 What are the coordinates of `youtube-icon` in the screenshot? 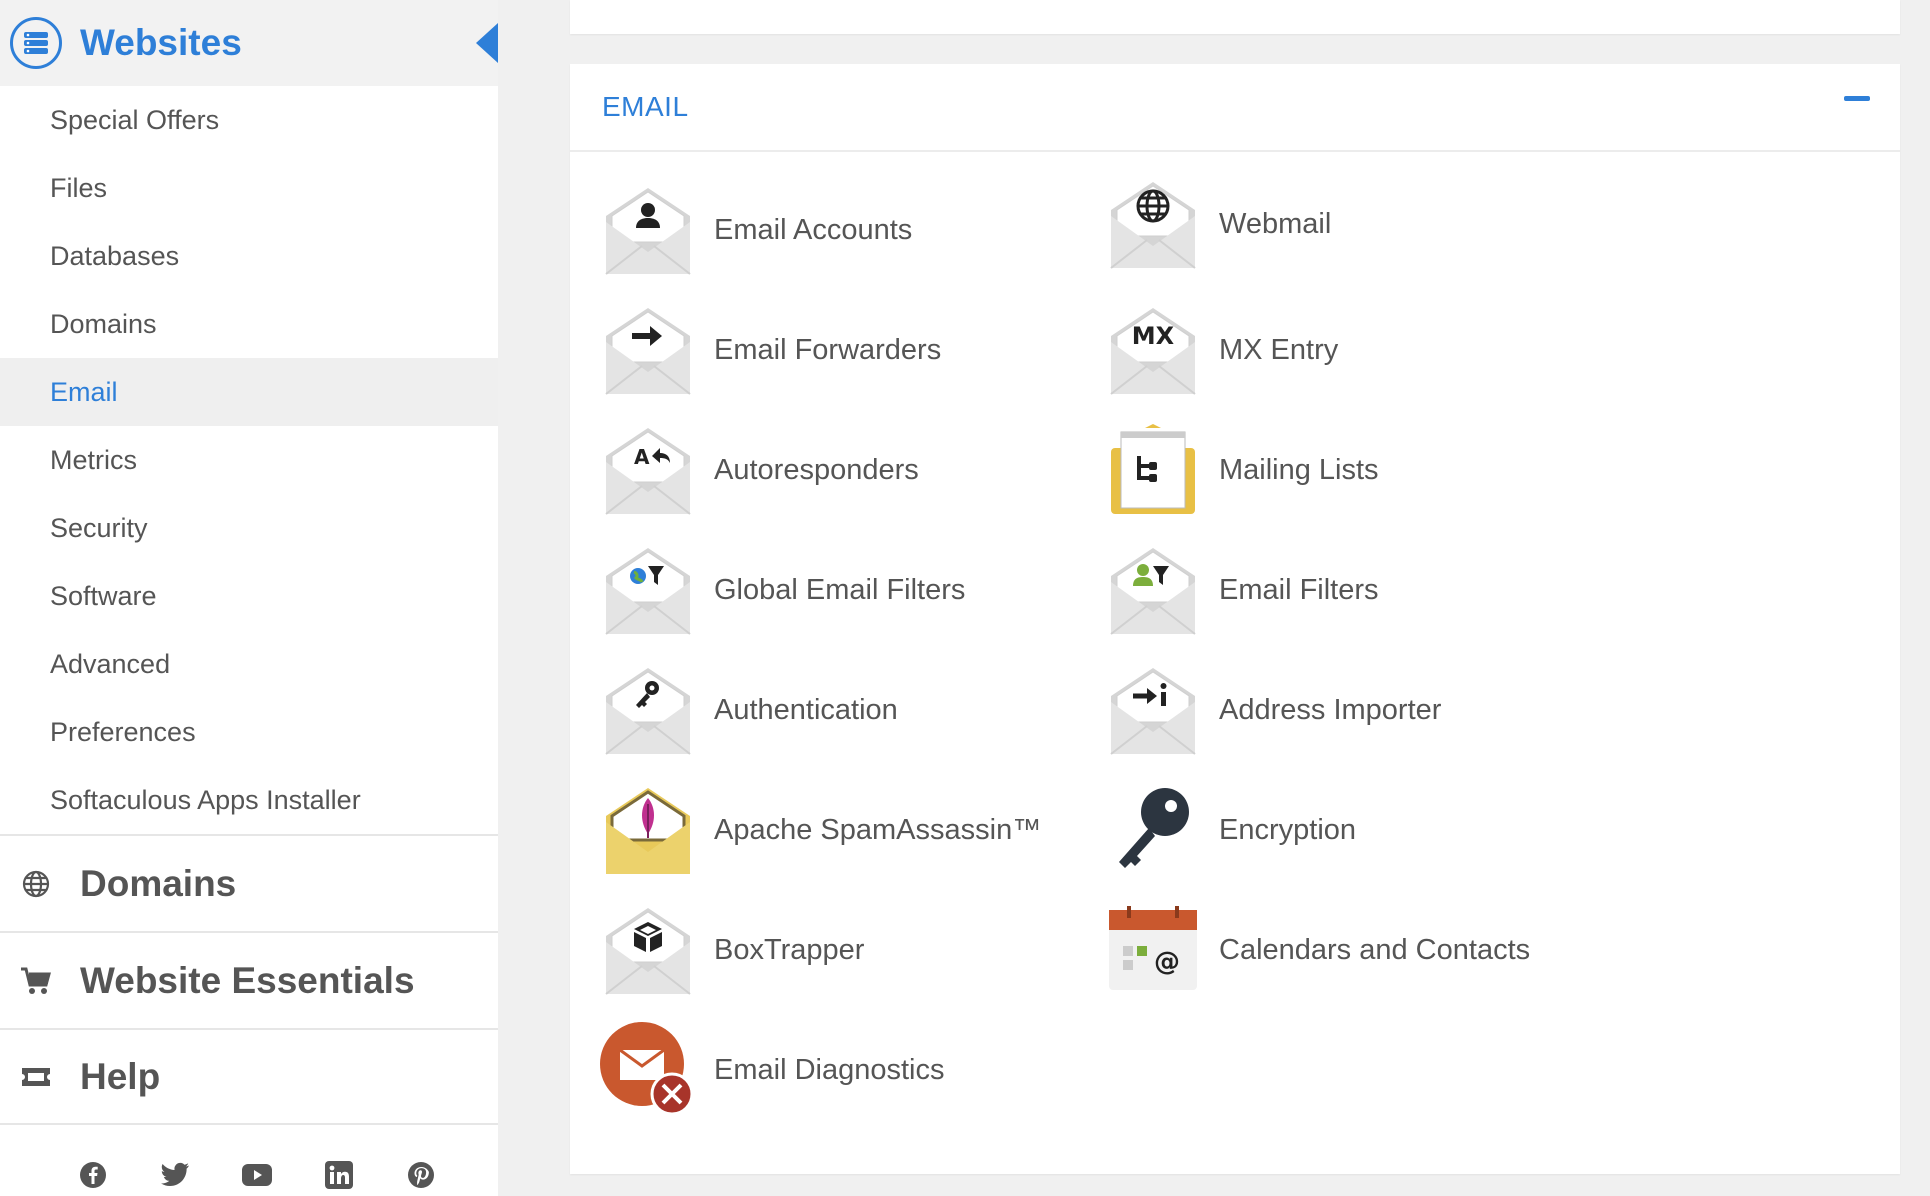 It's located at (257, 1175).